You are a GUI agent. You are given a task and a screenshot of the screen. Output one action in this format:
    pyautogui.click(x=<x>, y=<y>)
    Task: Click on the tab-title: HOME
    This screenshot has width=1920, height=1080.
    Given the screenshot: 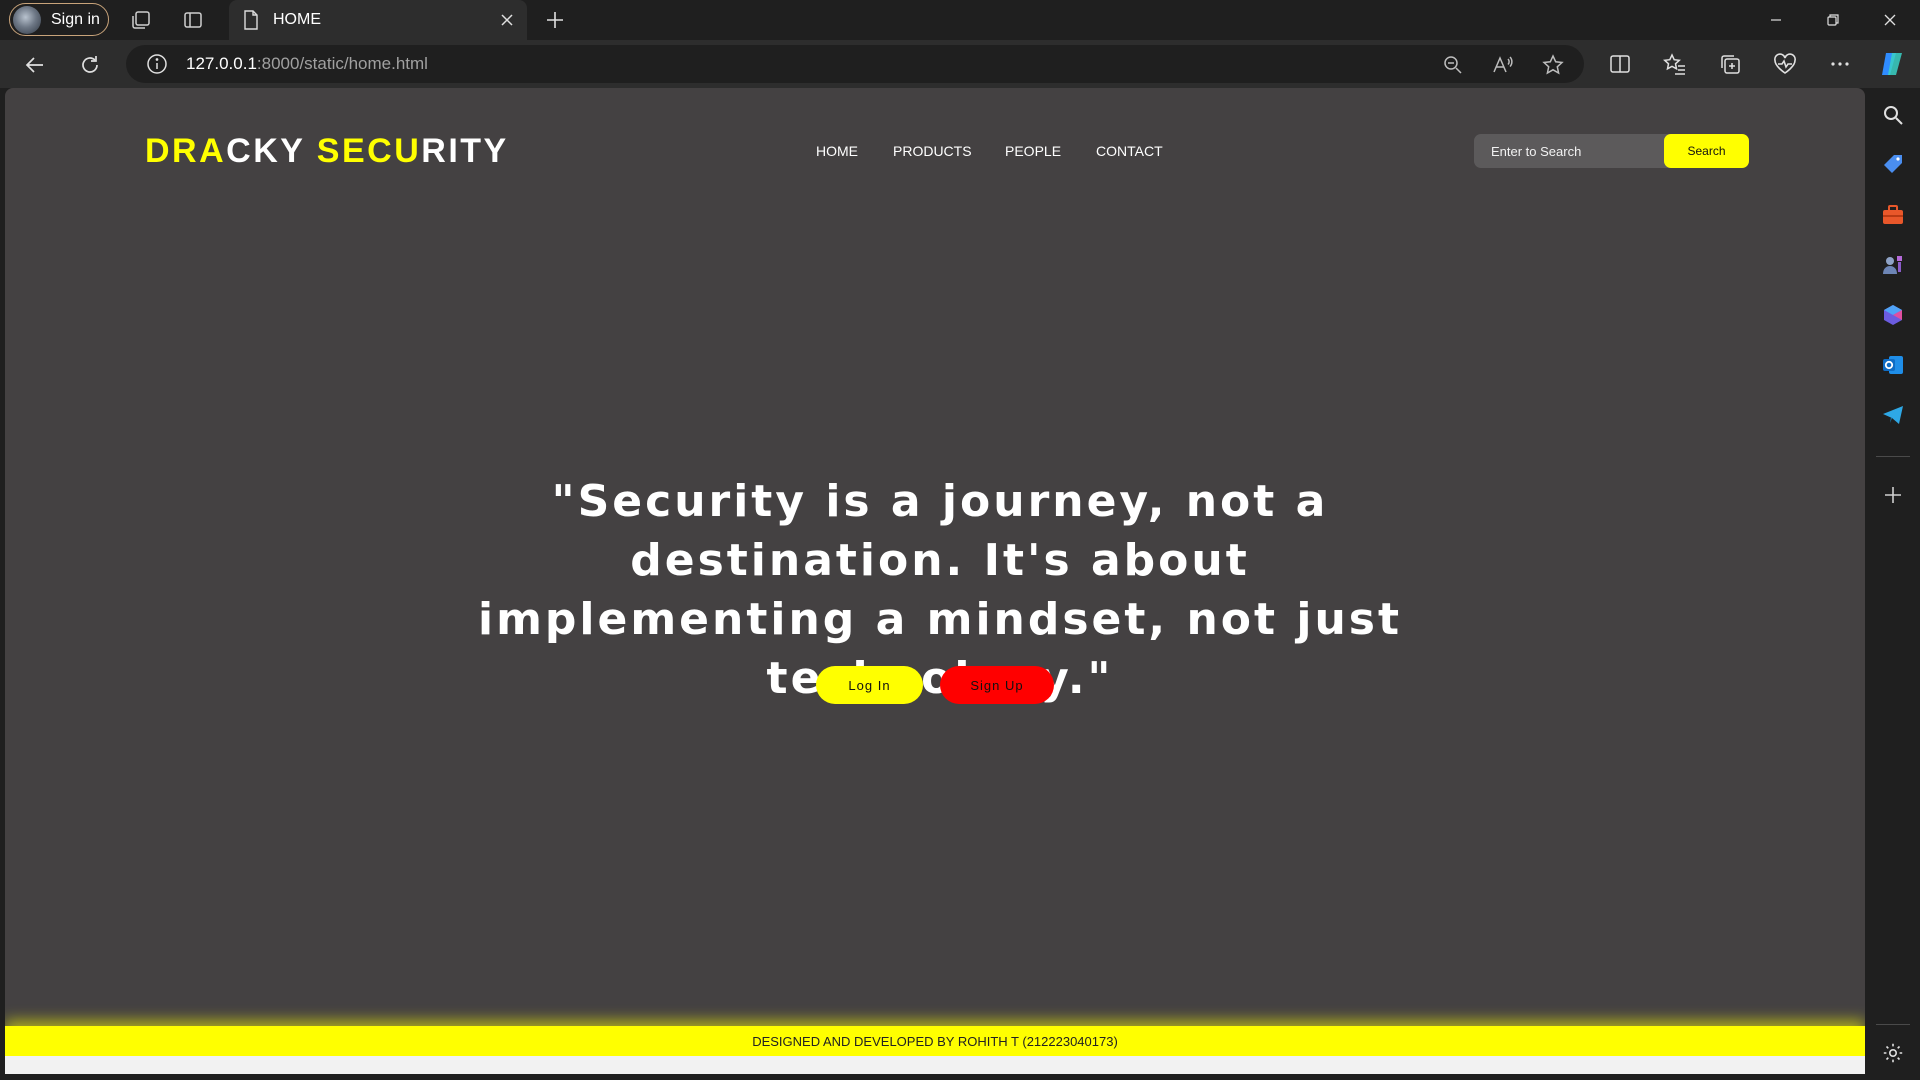 What is the action you would take?
    pyautogui.click(x=297, y=19)
    